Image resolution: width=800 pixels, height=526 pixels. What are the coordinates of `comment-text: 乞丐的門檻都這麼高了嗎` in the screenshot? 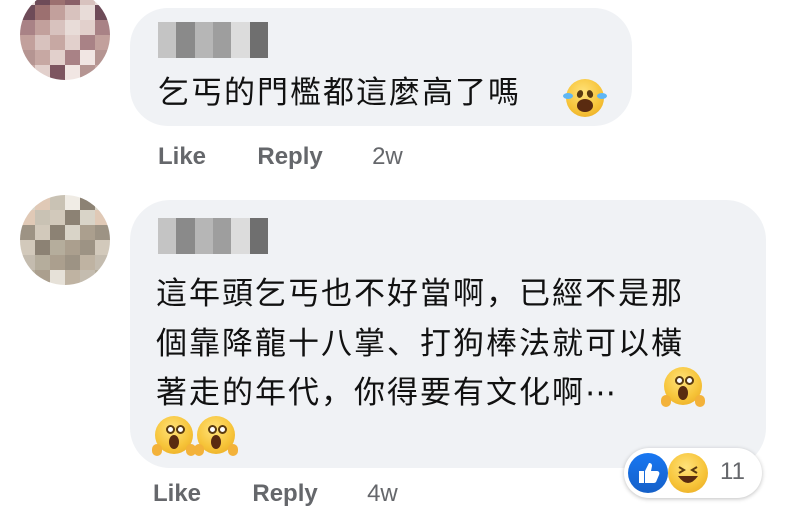 It's located at (339, 93).